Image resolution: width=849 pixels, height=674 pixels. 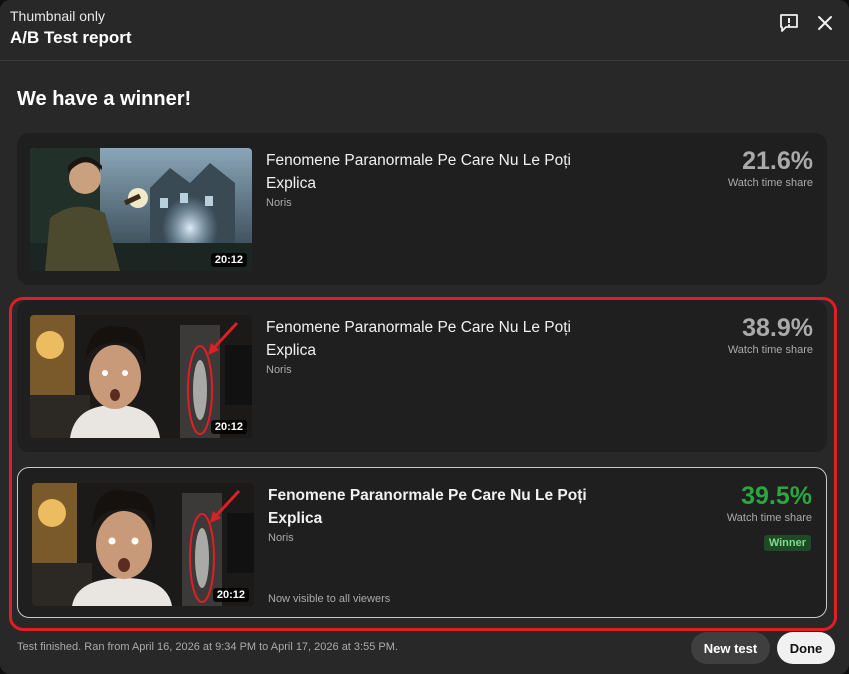 What do you see at coordinates (777, 328) in the screenshot?
I see `watch-time-share-value: 38.9%` at bounding box center [777, 328].